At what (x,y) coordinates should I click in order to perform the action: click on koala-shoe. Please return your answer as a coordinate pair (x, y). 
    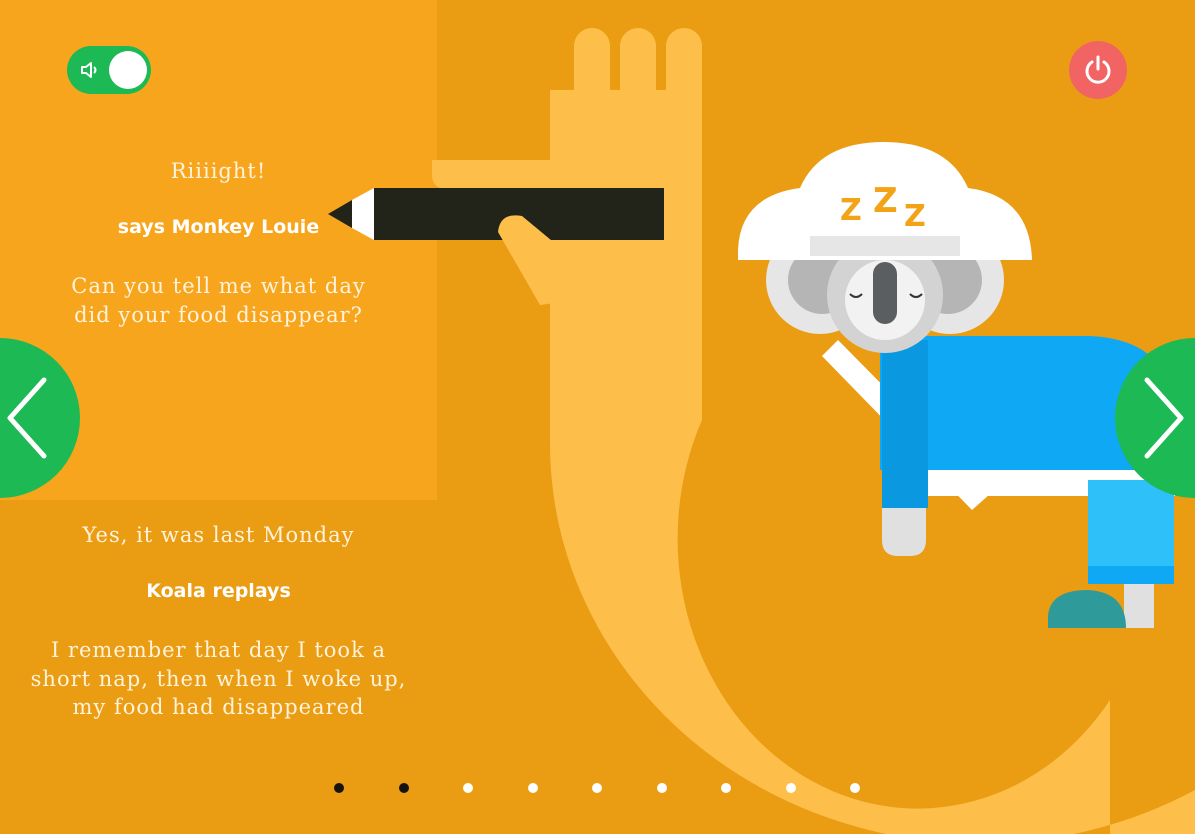
    Looking at the image, I should click on (1087, 609).